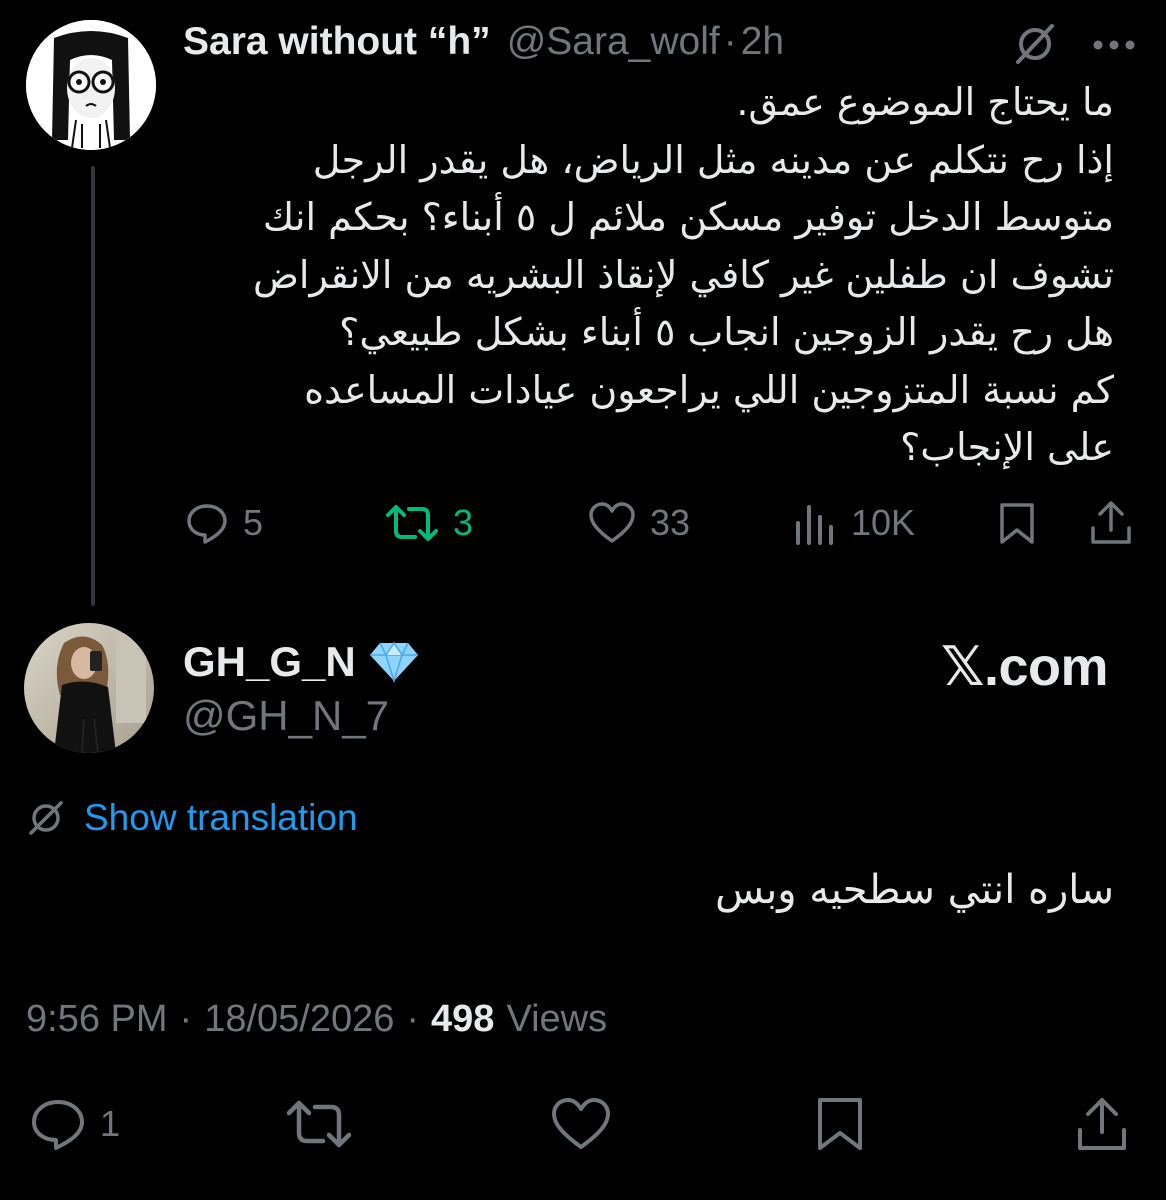 This screenshot has height=1200, width=1166. What do you see at coordinates (762, 42) in the screenshot?
I see `parent-tweet-time: 2h` at bounding box center [762, 42].